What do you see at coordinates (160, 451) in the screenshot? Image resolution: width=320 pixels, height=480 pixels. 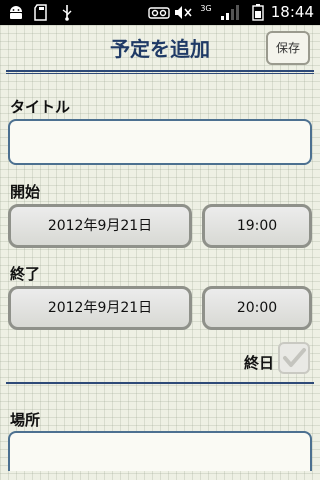 I see `location-input` at bounding box center [160, 451].